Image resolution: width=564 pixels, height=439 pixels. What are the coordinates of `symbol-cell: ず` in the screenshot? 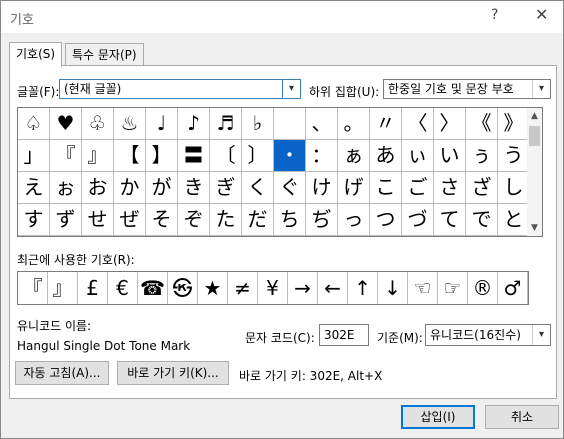 It's located at (66, 220).